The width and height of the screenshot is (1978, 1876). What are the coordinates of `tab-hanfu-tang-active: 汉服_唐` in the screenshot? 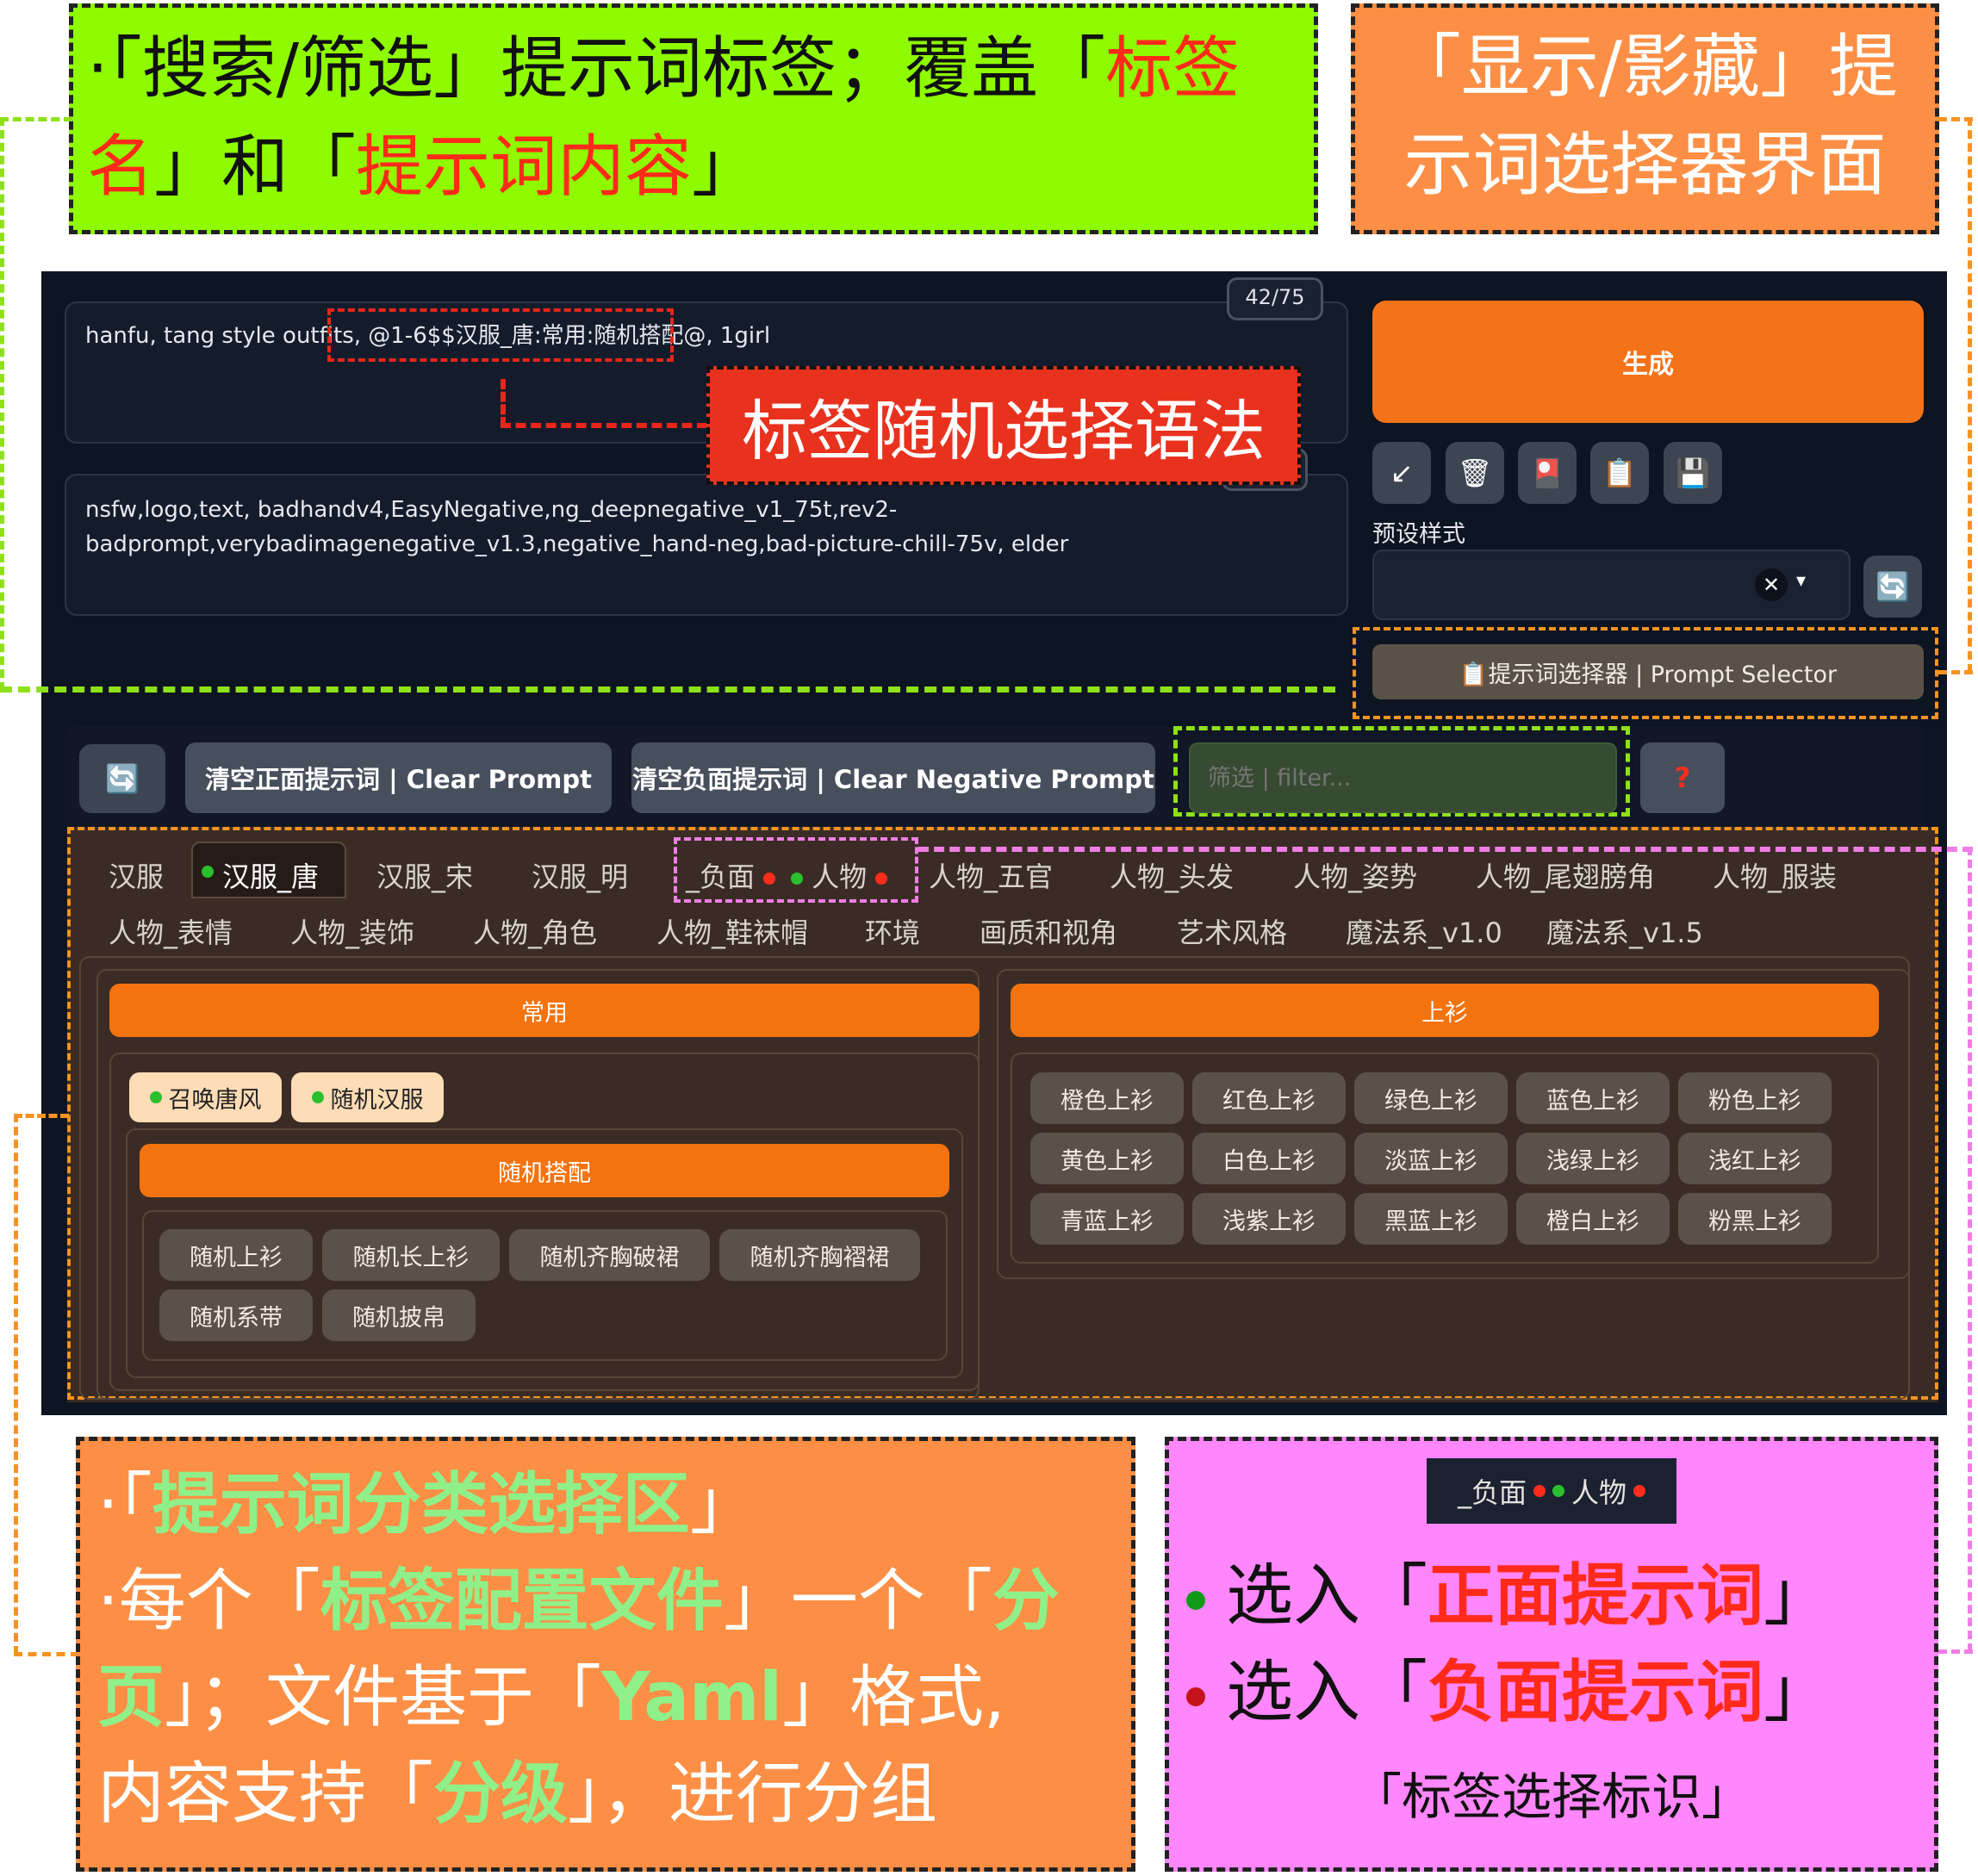 It's located at (268, 870).